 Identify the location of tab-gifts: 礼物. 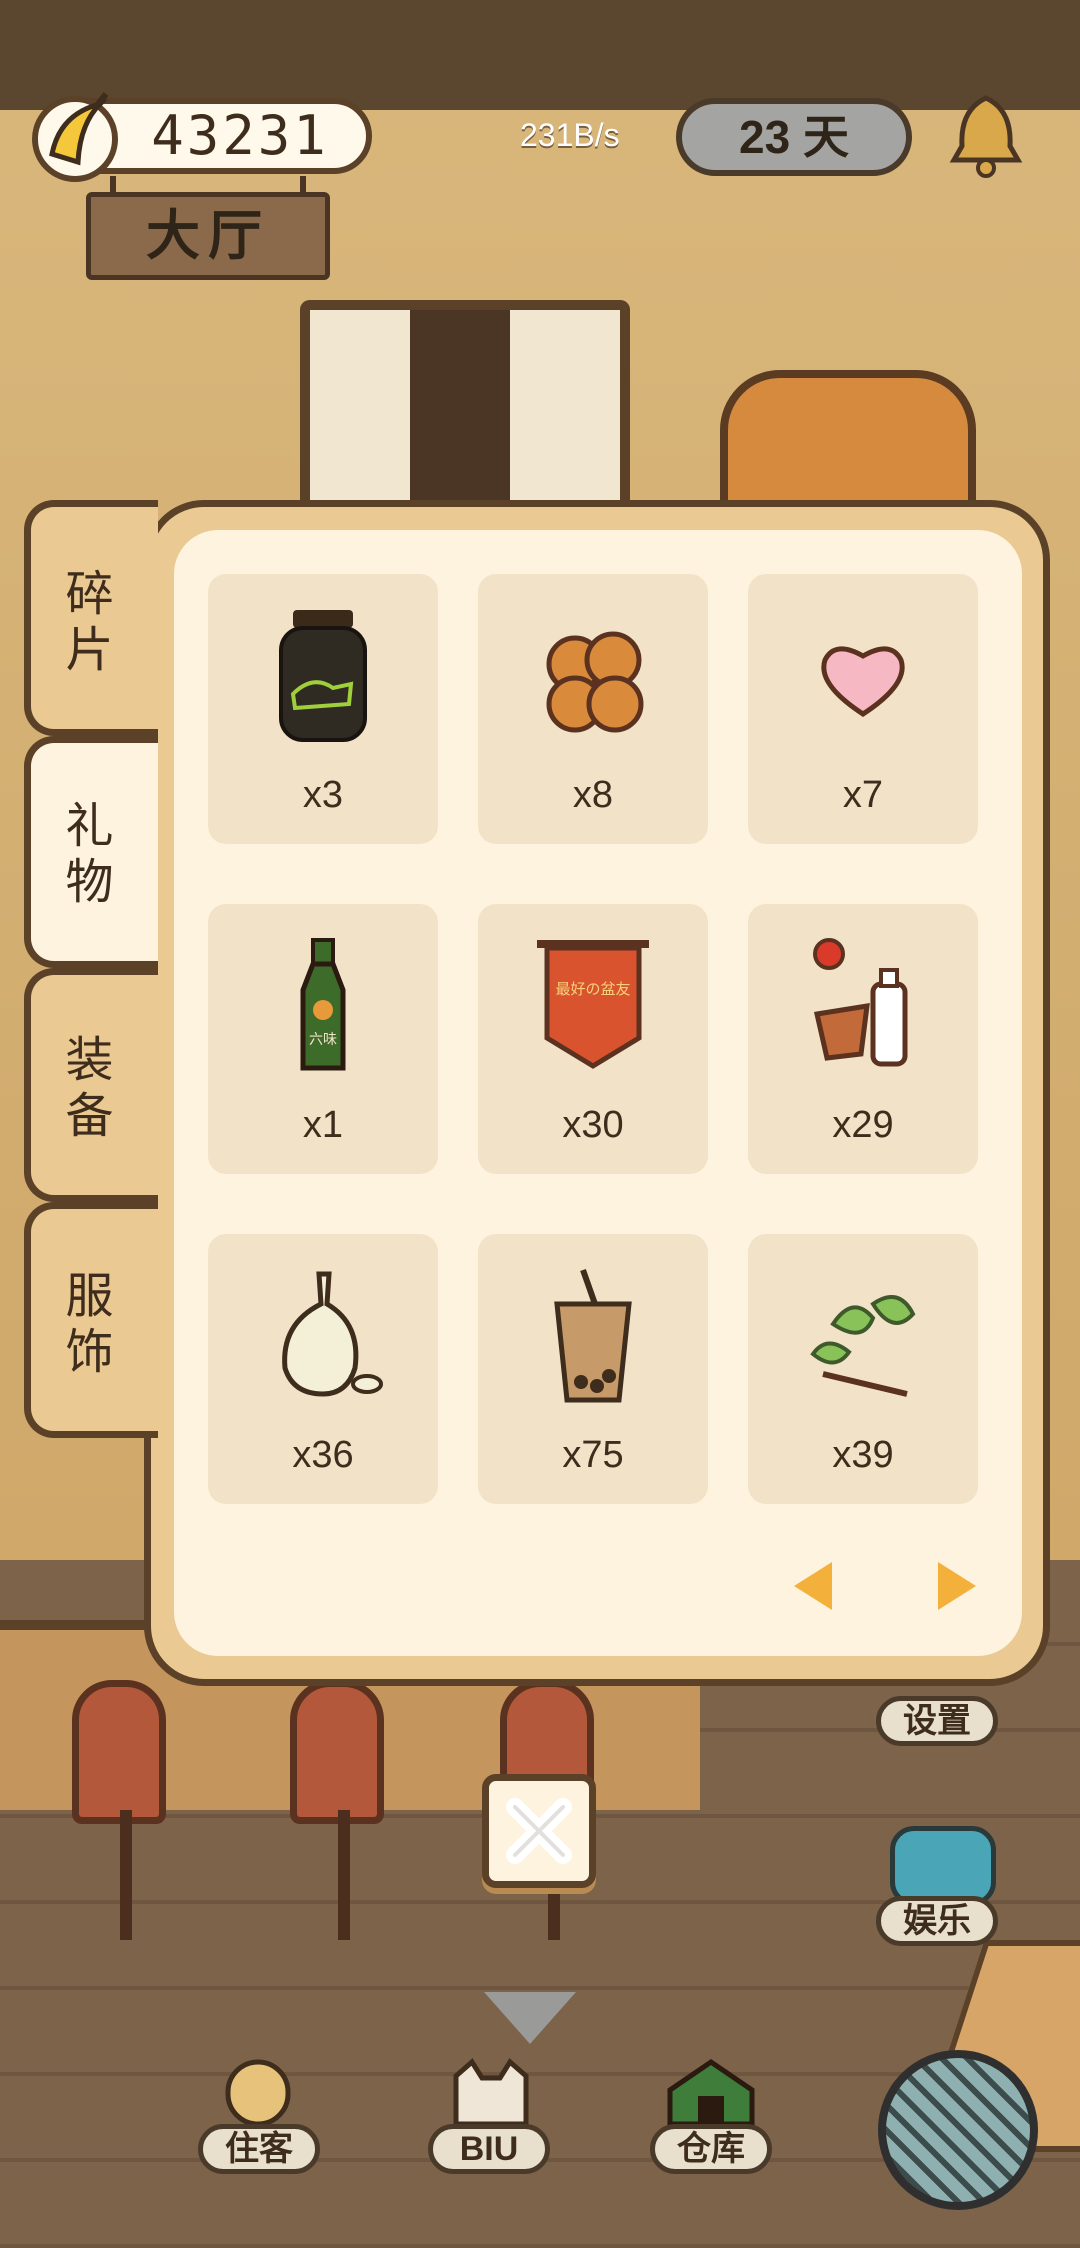
(91, 852).